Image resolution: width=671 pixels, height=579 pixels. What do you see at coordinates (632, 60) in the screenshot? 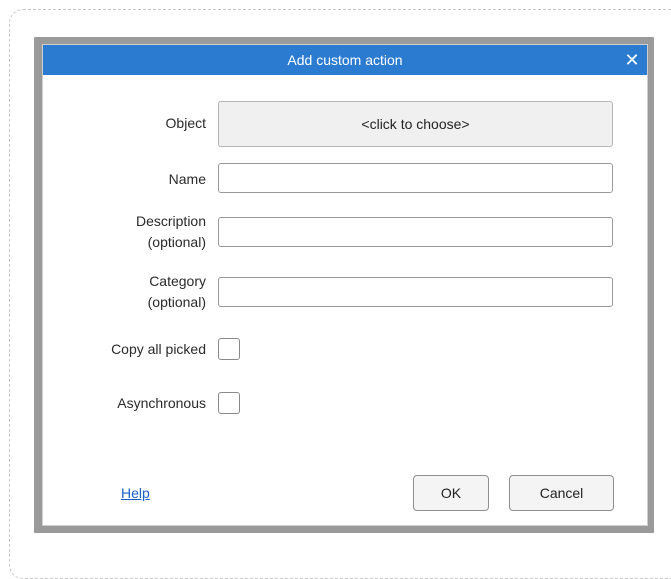
I see `close-icon: ✕` at bounding box center [632, 60].